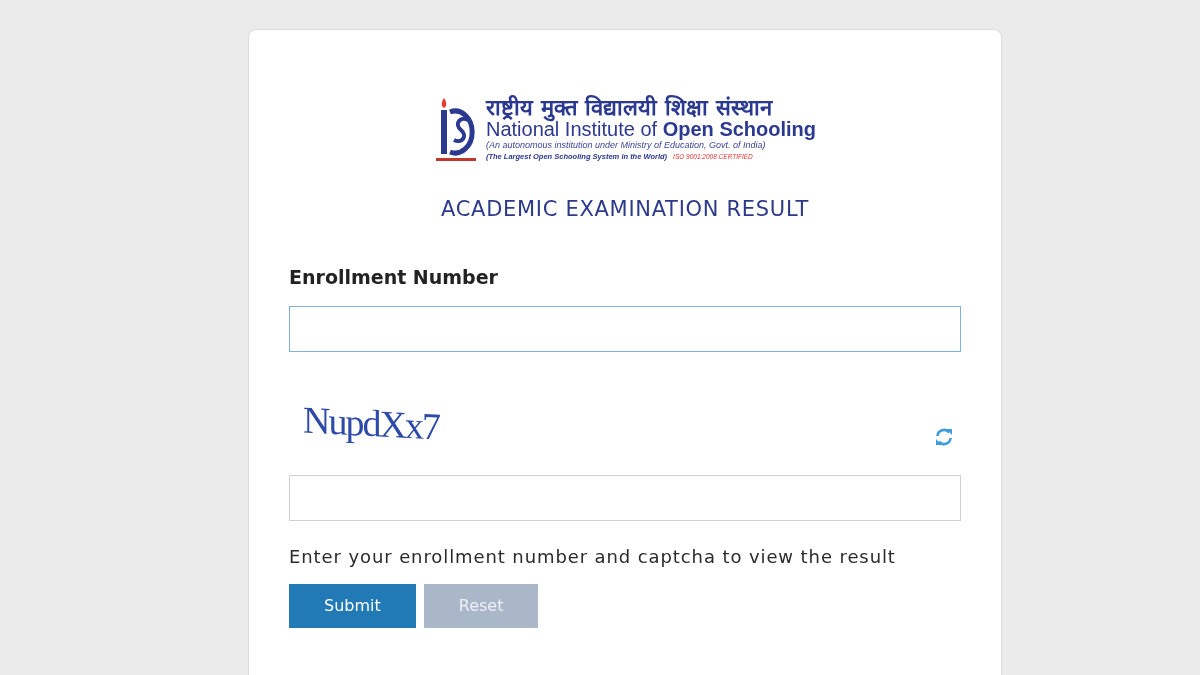  Describe the element at coordinates (625, 497) in the screenshot. I see `captcha-input` at that location.